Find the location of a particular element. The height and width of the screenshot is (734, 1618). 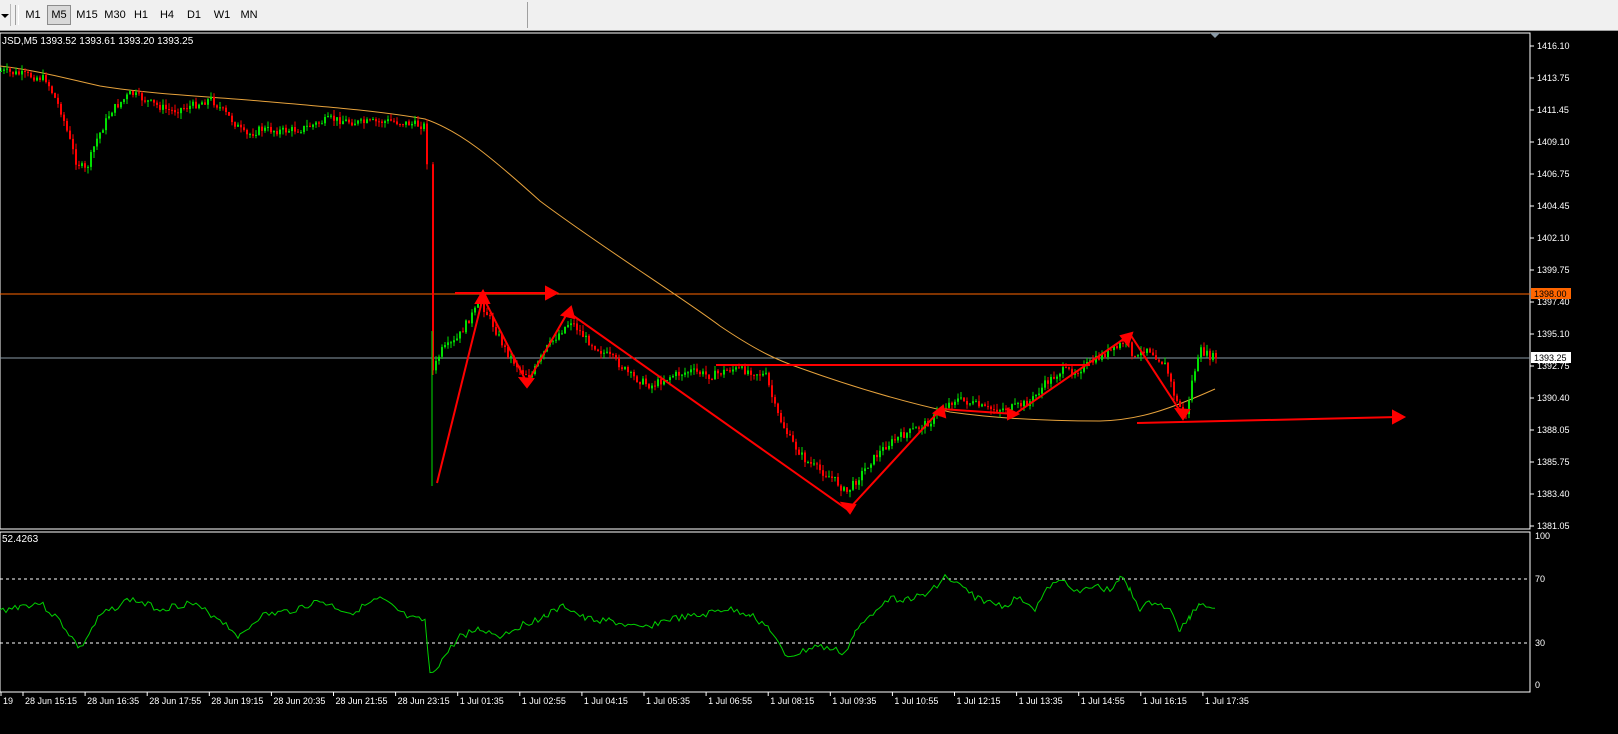

timeframe-mn-button: MN is located at coordinates (249, 15).